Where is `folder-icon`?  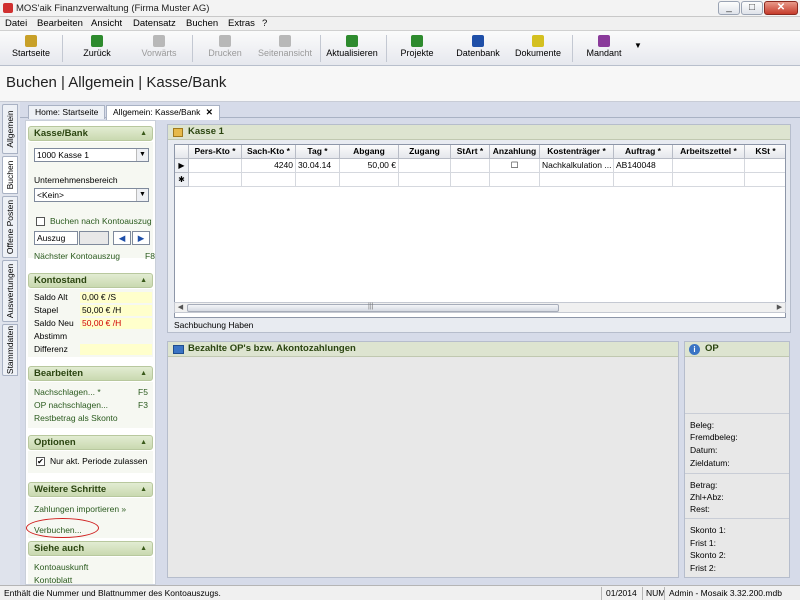
folder-icon is located at coordinates (178, 132).